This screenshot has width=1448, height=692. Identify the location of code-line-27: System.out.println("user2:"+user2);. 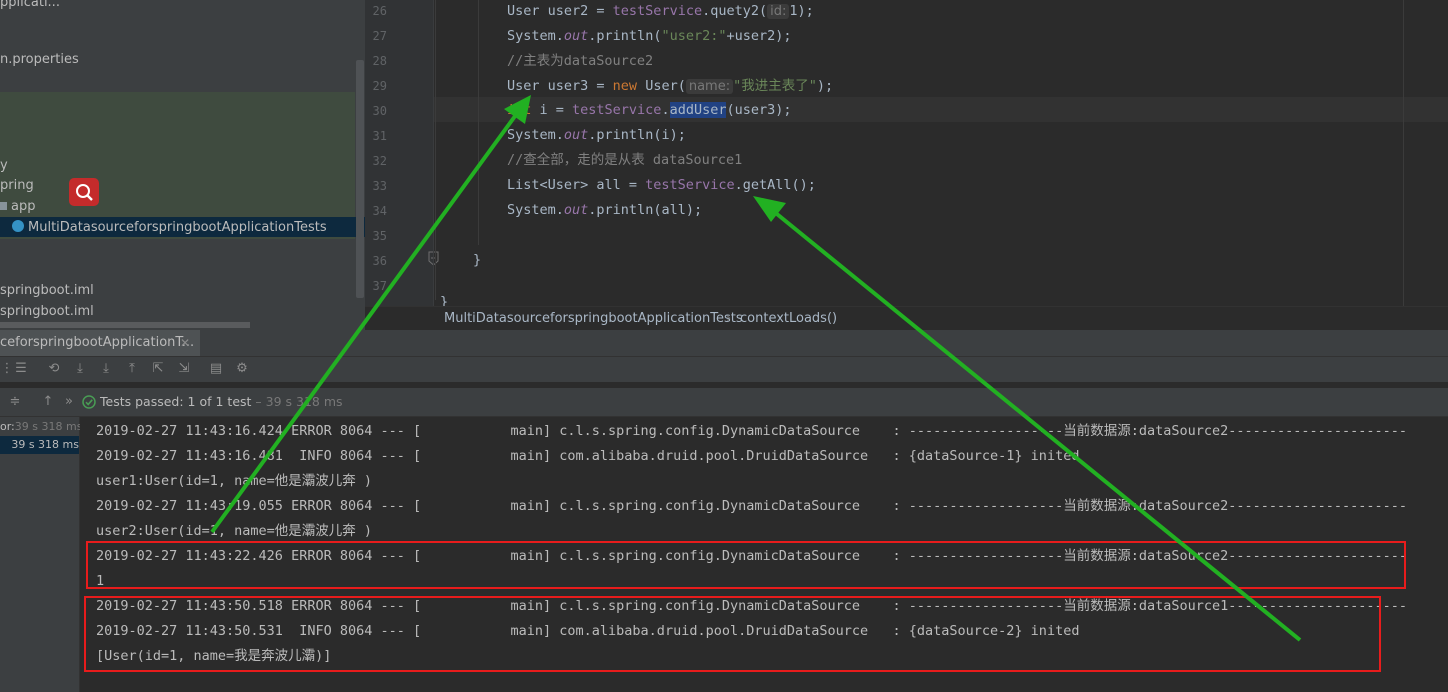
(649, 36).